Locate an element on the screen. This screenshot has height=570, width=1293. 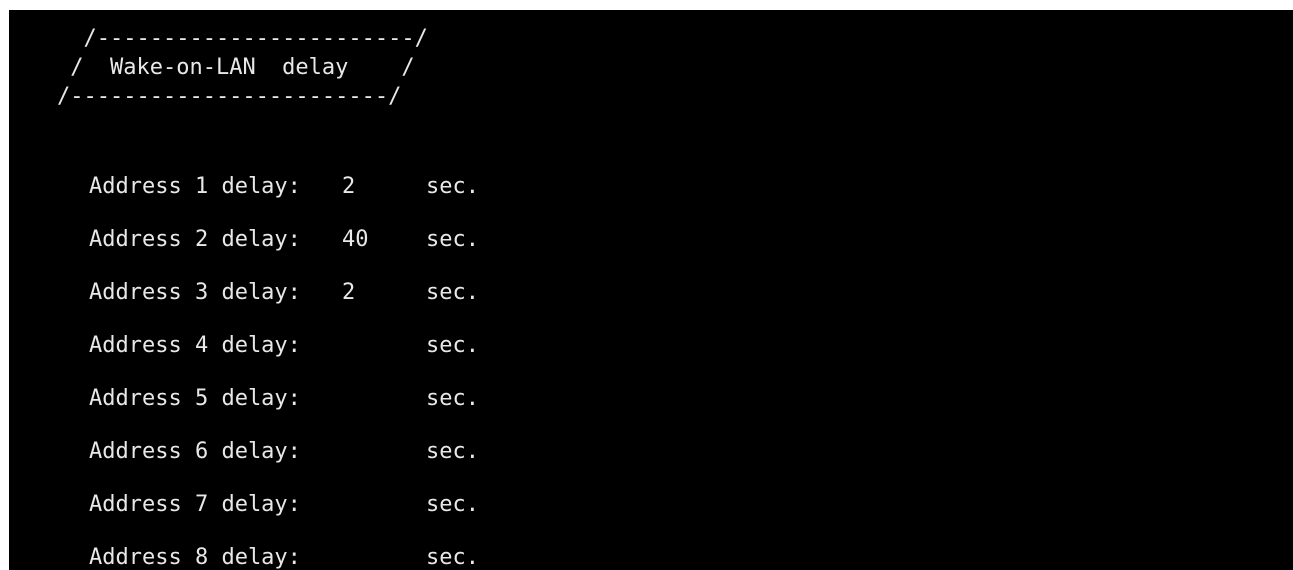
banner-right-edge: / is located at coordinates (408, 67).